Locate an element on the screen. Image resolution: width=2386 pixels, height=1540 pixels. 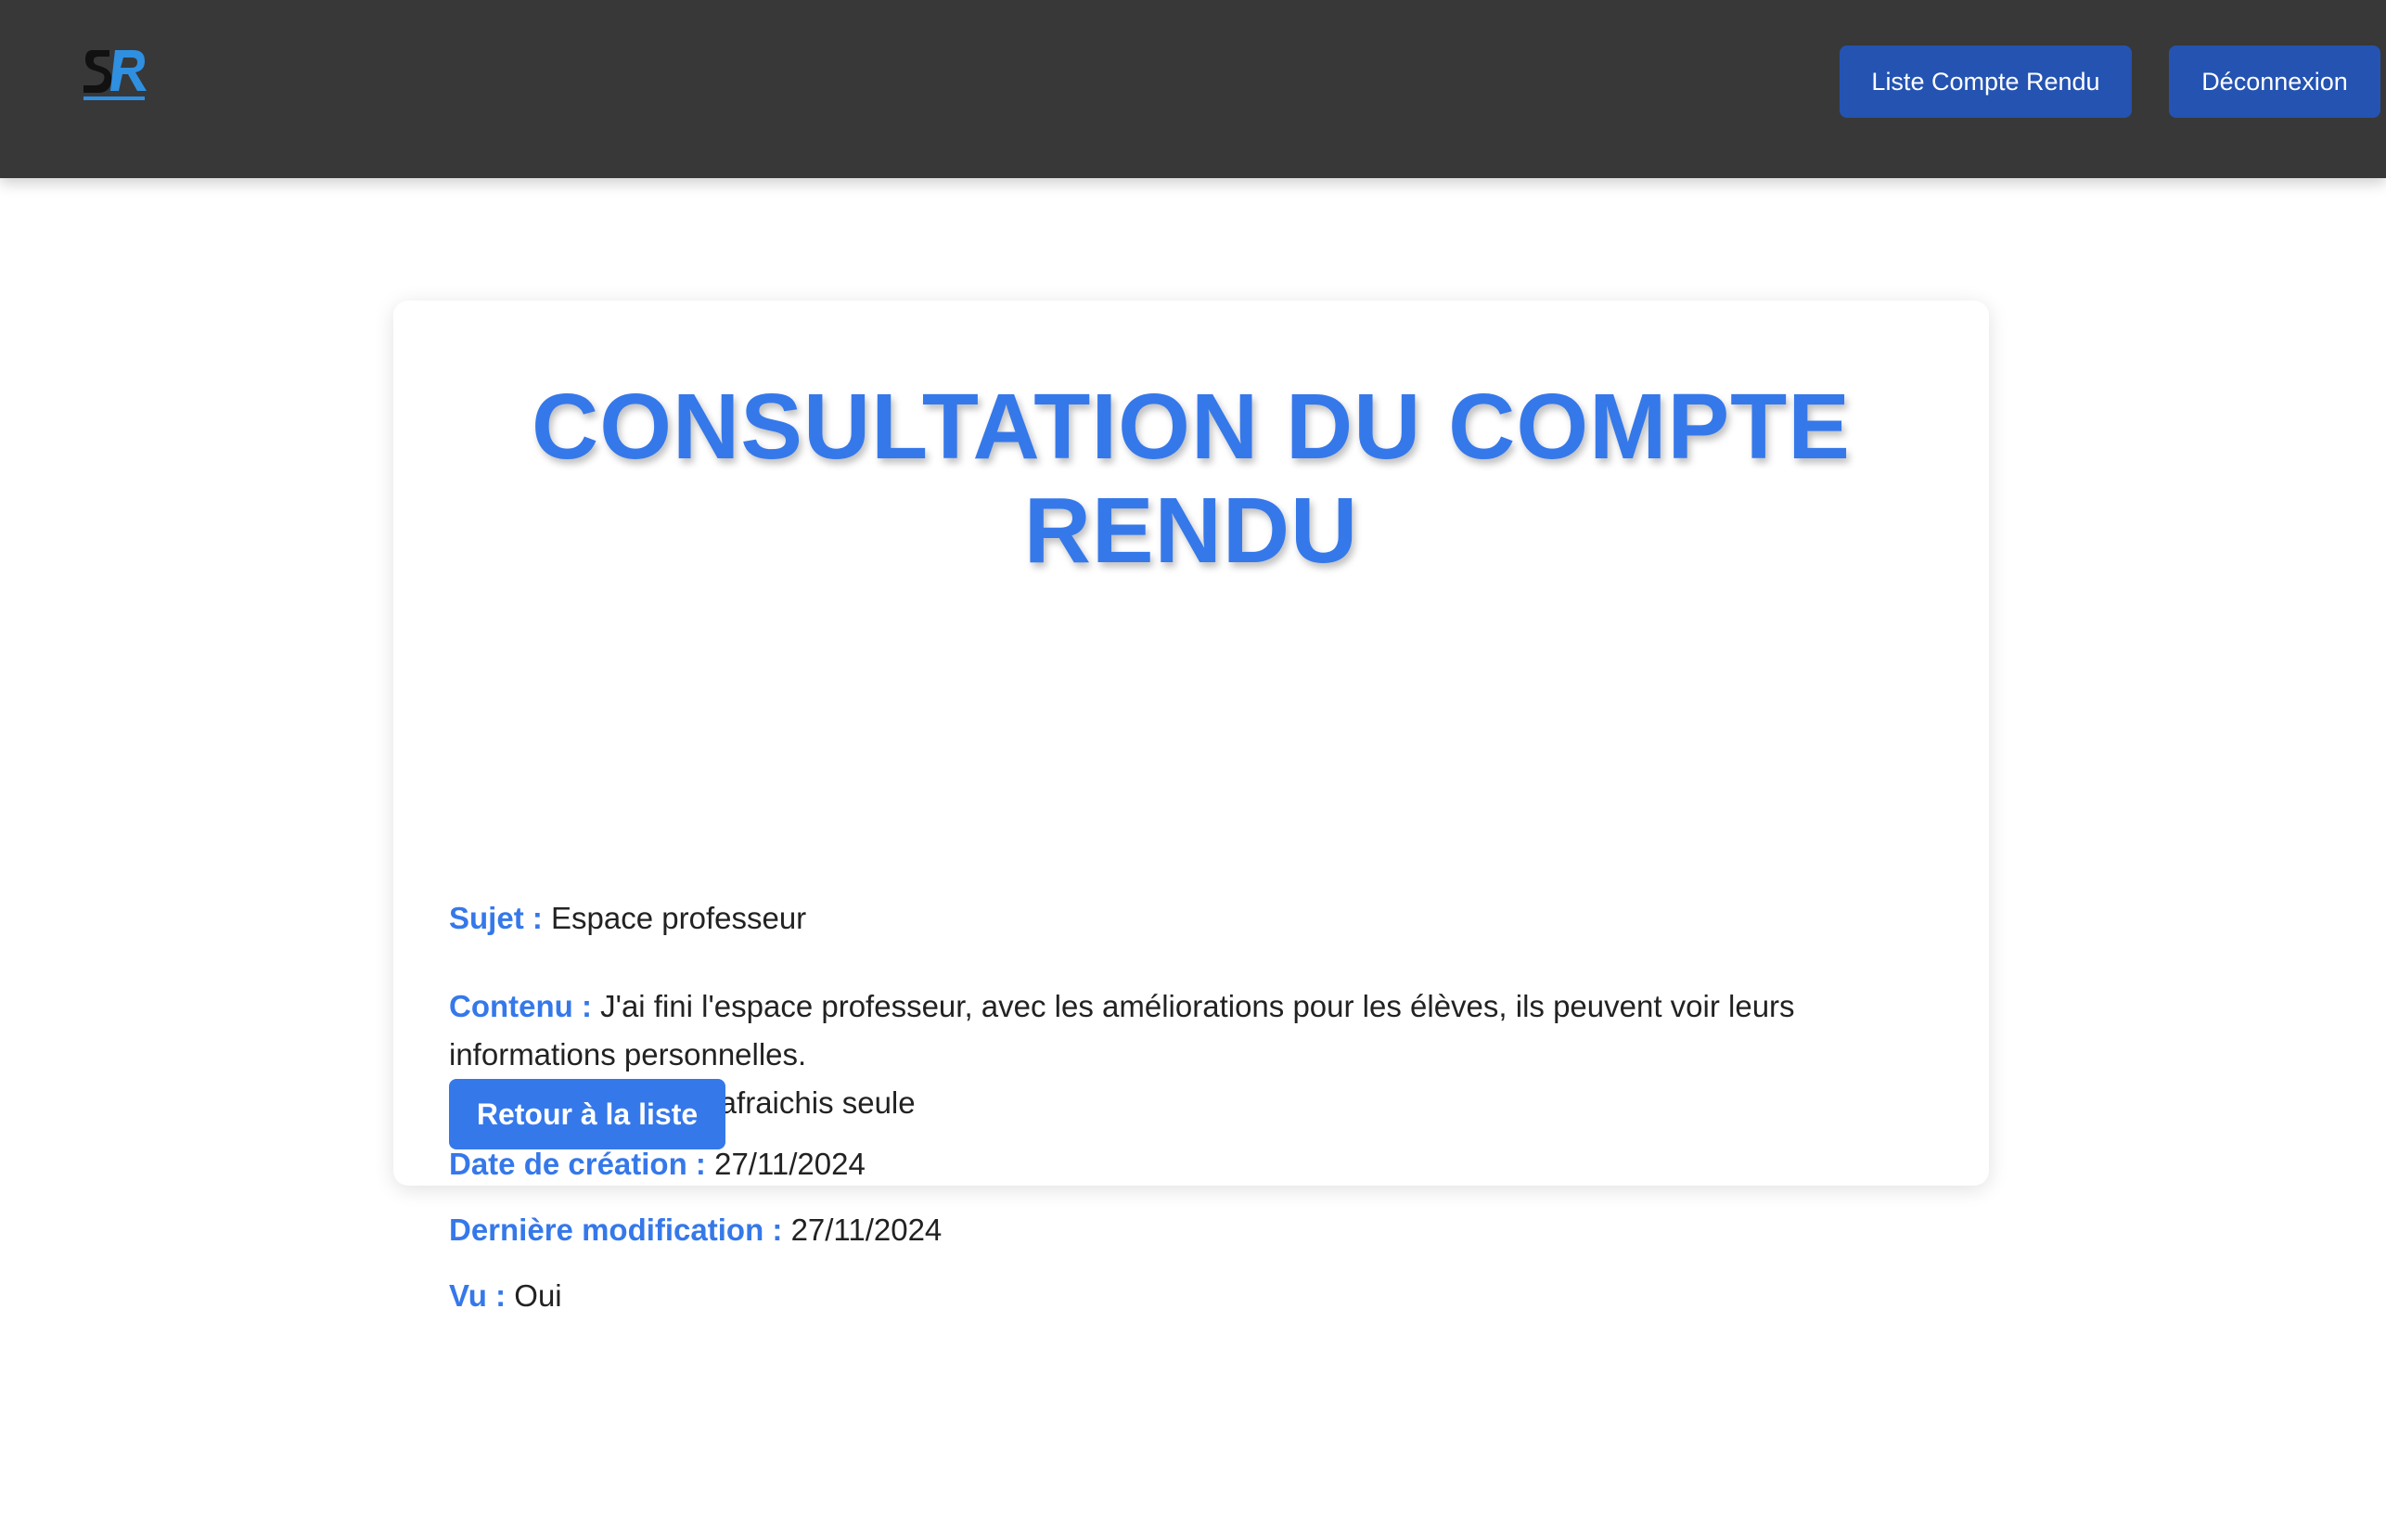
field-date-creation-value: 27/11/2024 is located at coordinates (790, 1164).